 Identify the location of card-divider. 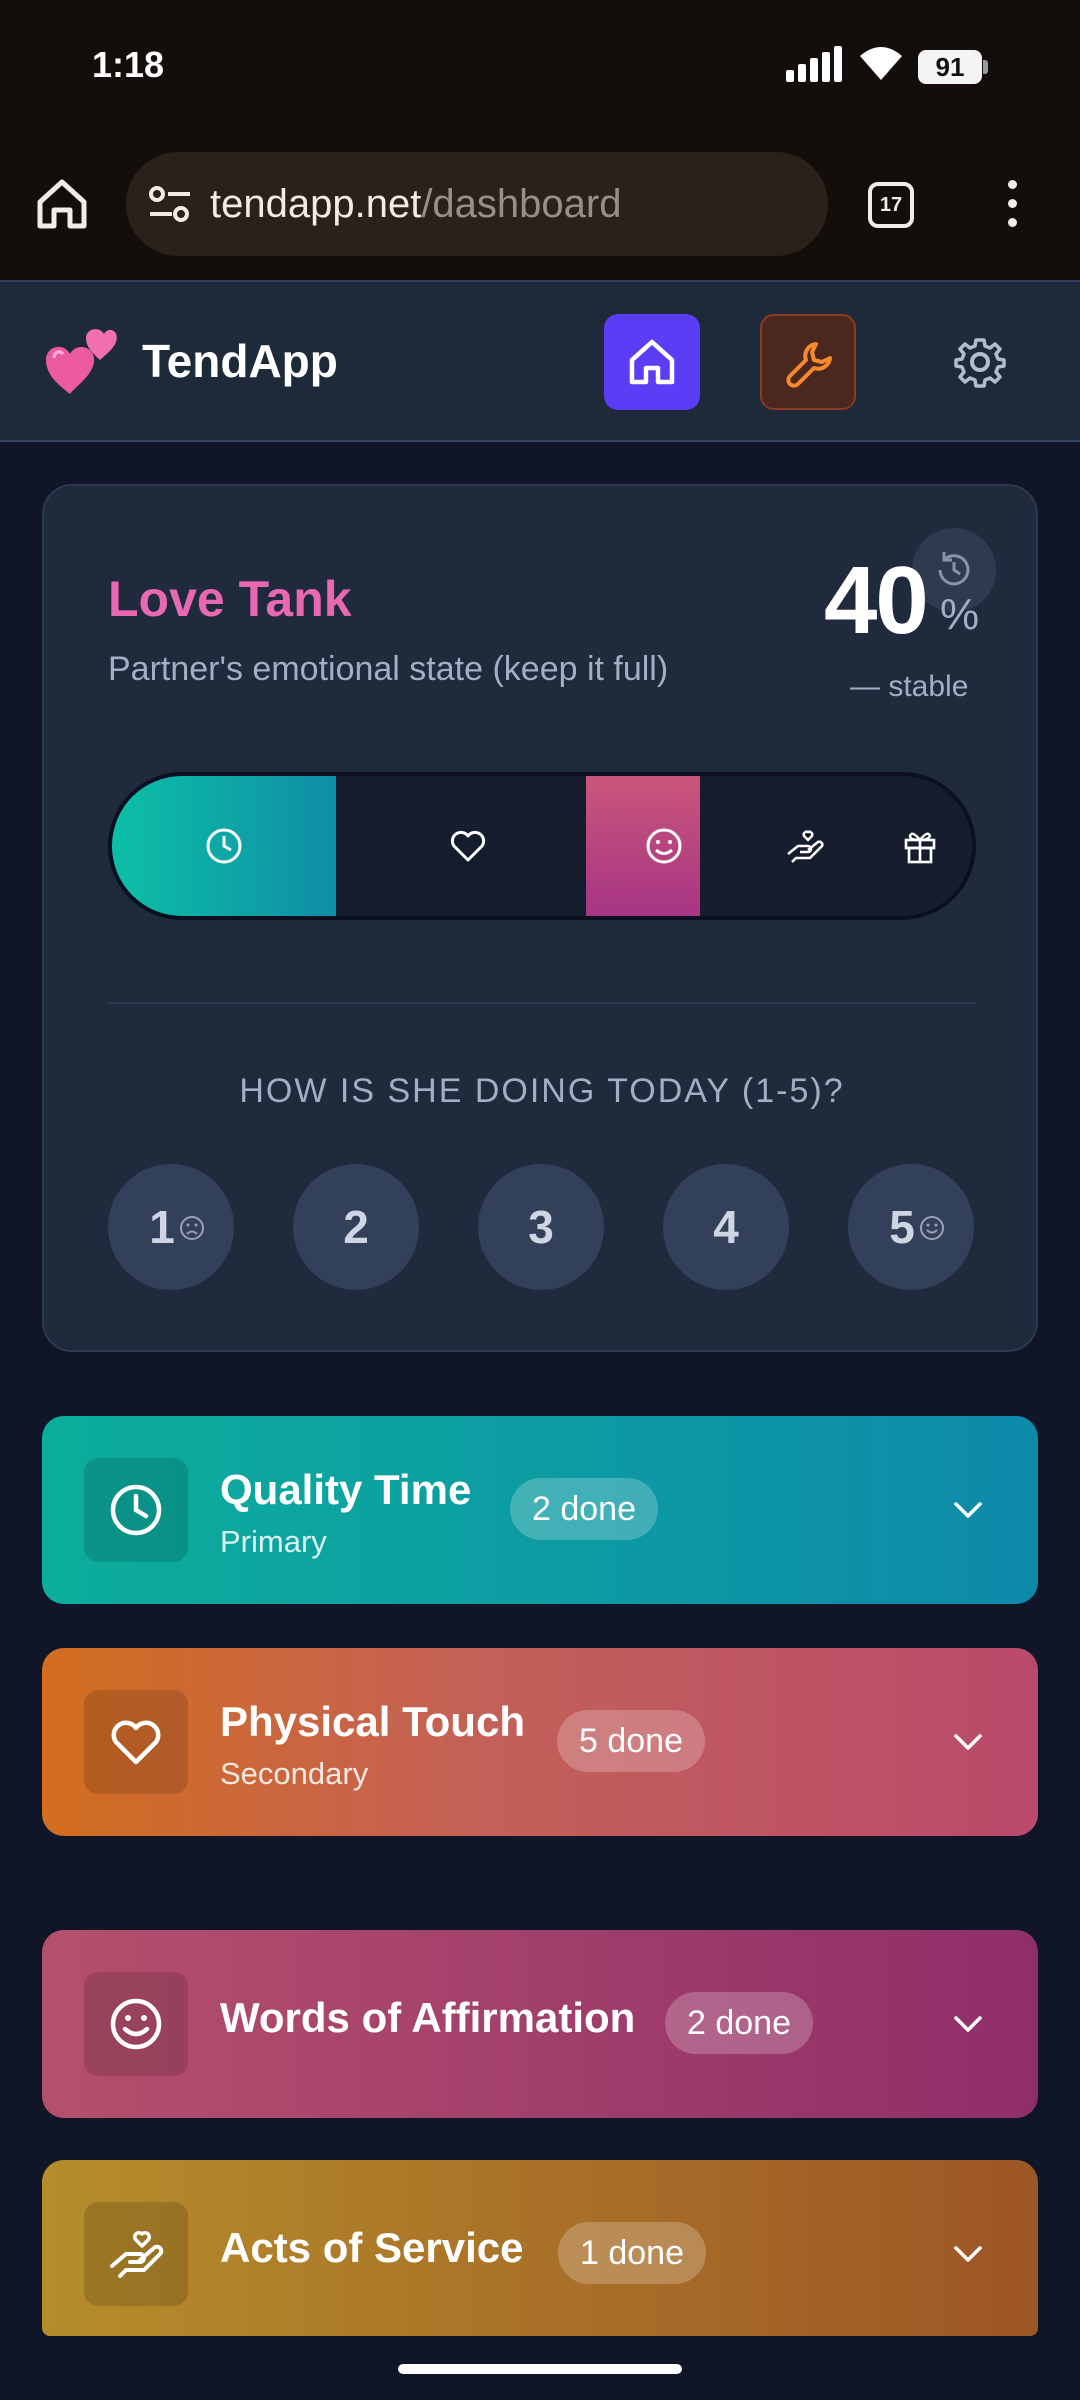
(542, 1003).